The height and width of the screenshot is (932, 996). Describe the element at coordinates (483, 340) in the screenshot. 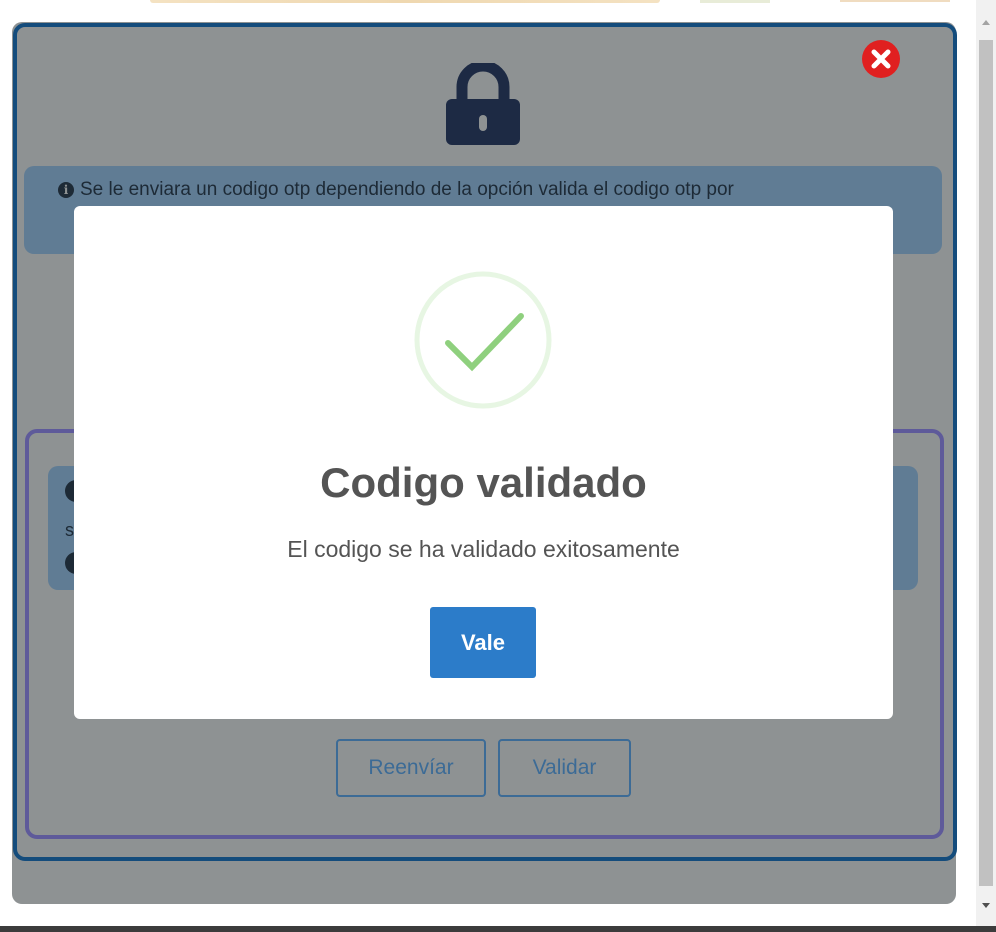

I see `success-check-icon` at that location.